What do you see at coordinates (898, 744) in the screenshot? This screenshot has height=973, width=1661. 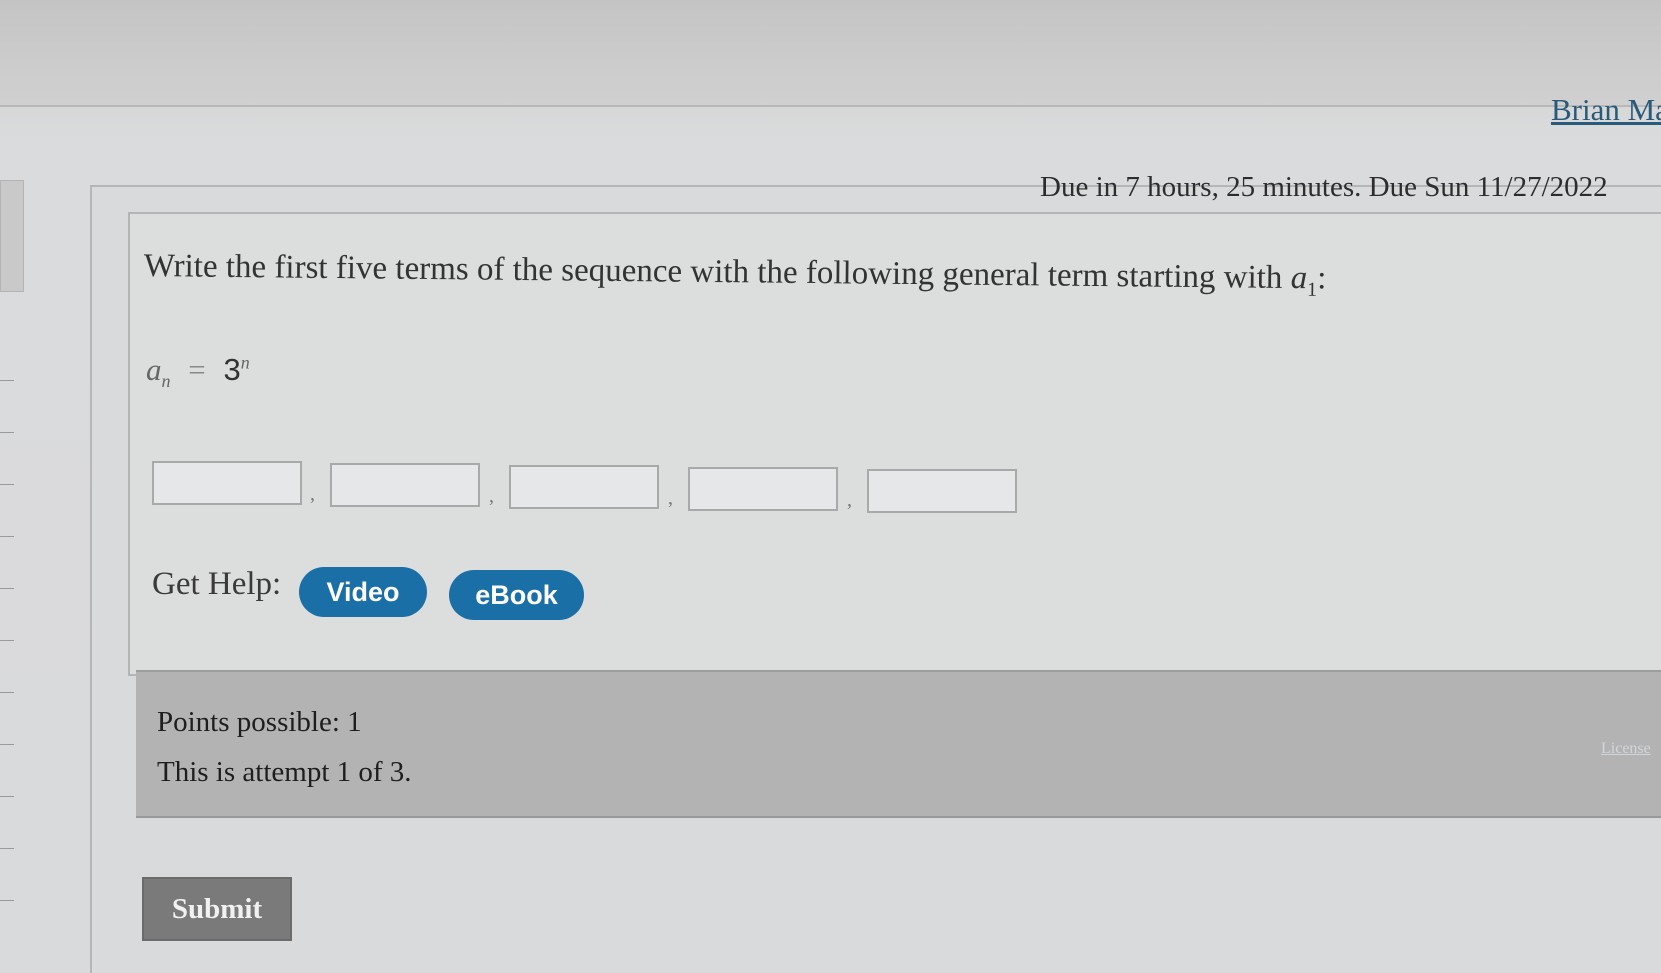 I see `points-panel` at bounding box center [898, 744].